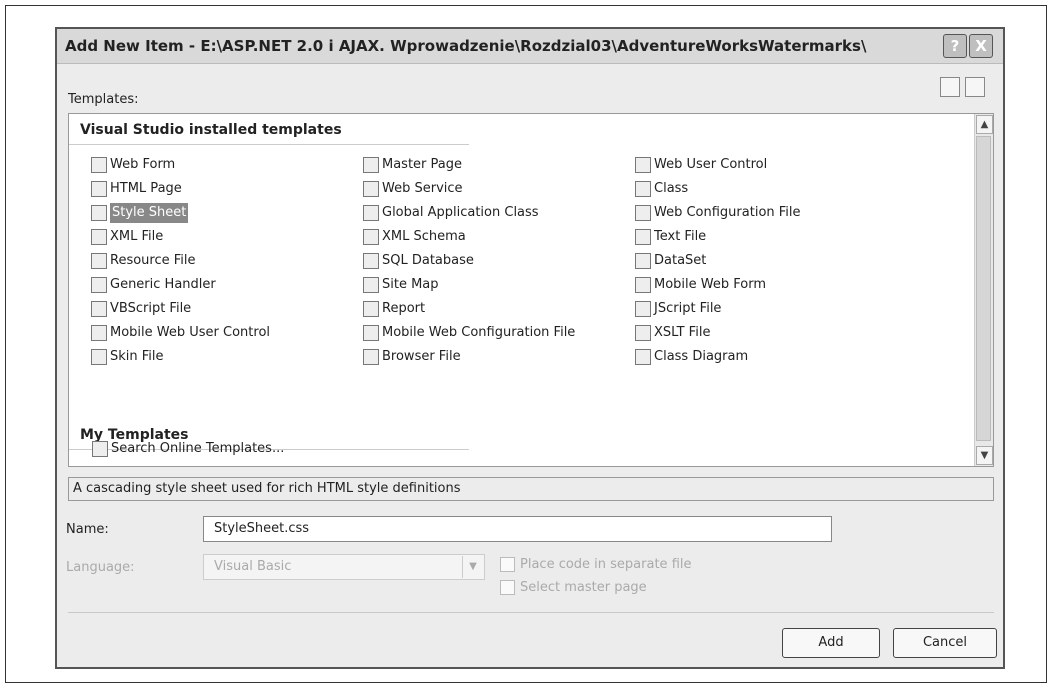 The width and height of the screenshot is (1052, 688). Describe the element at coordinates (143, 164) in the screenshot. I see `template-item-label: Web Form` at that location.